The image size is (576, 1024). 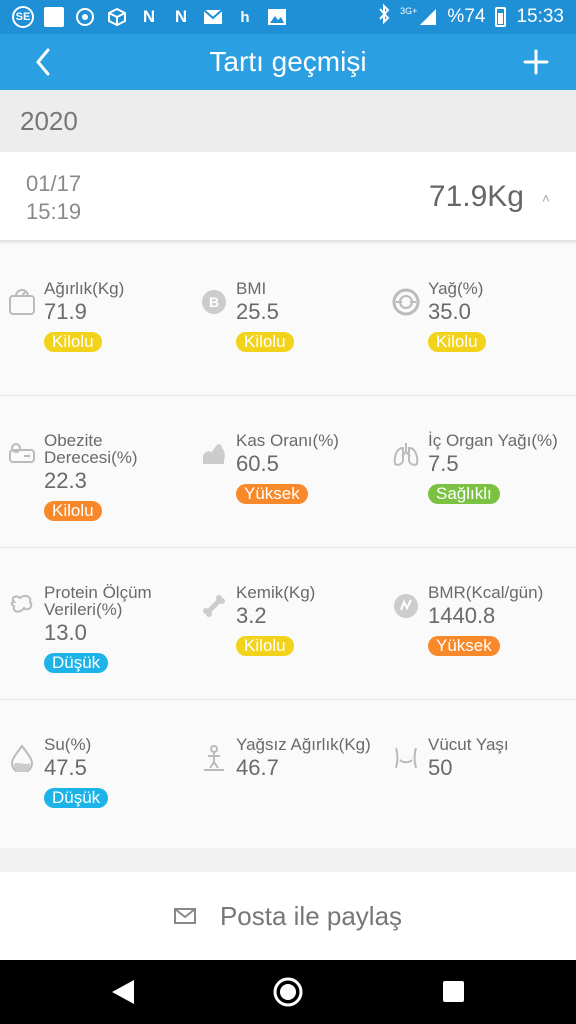 I want to click on muscle-icon, so click(x=214, y=454).